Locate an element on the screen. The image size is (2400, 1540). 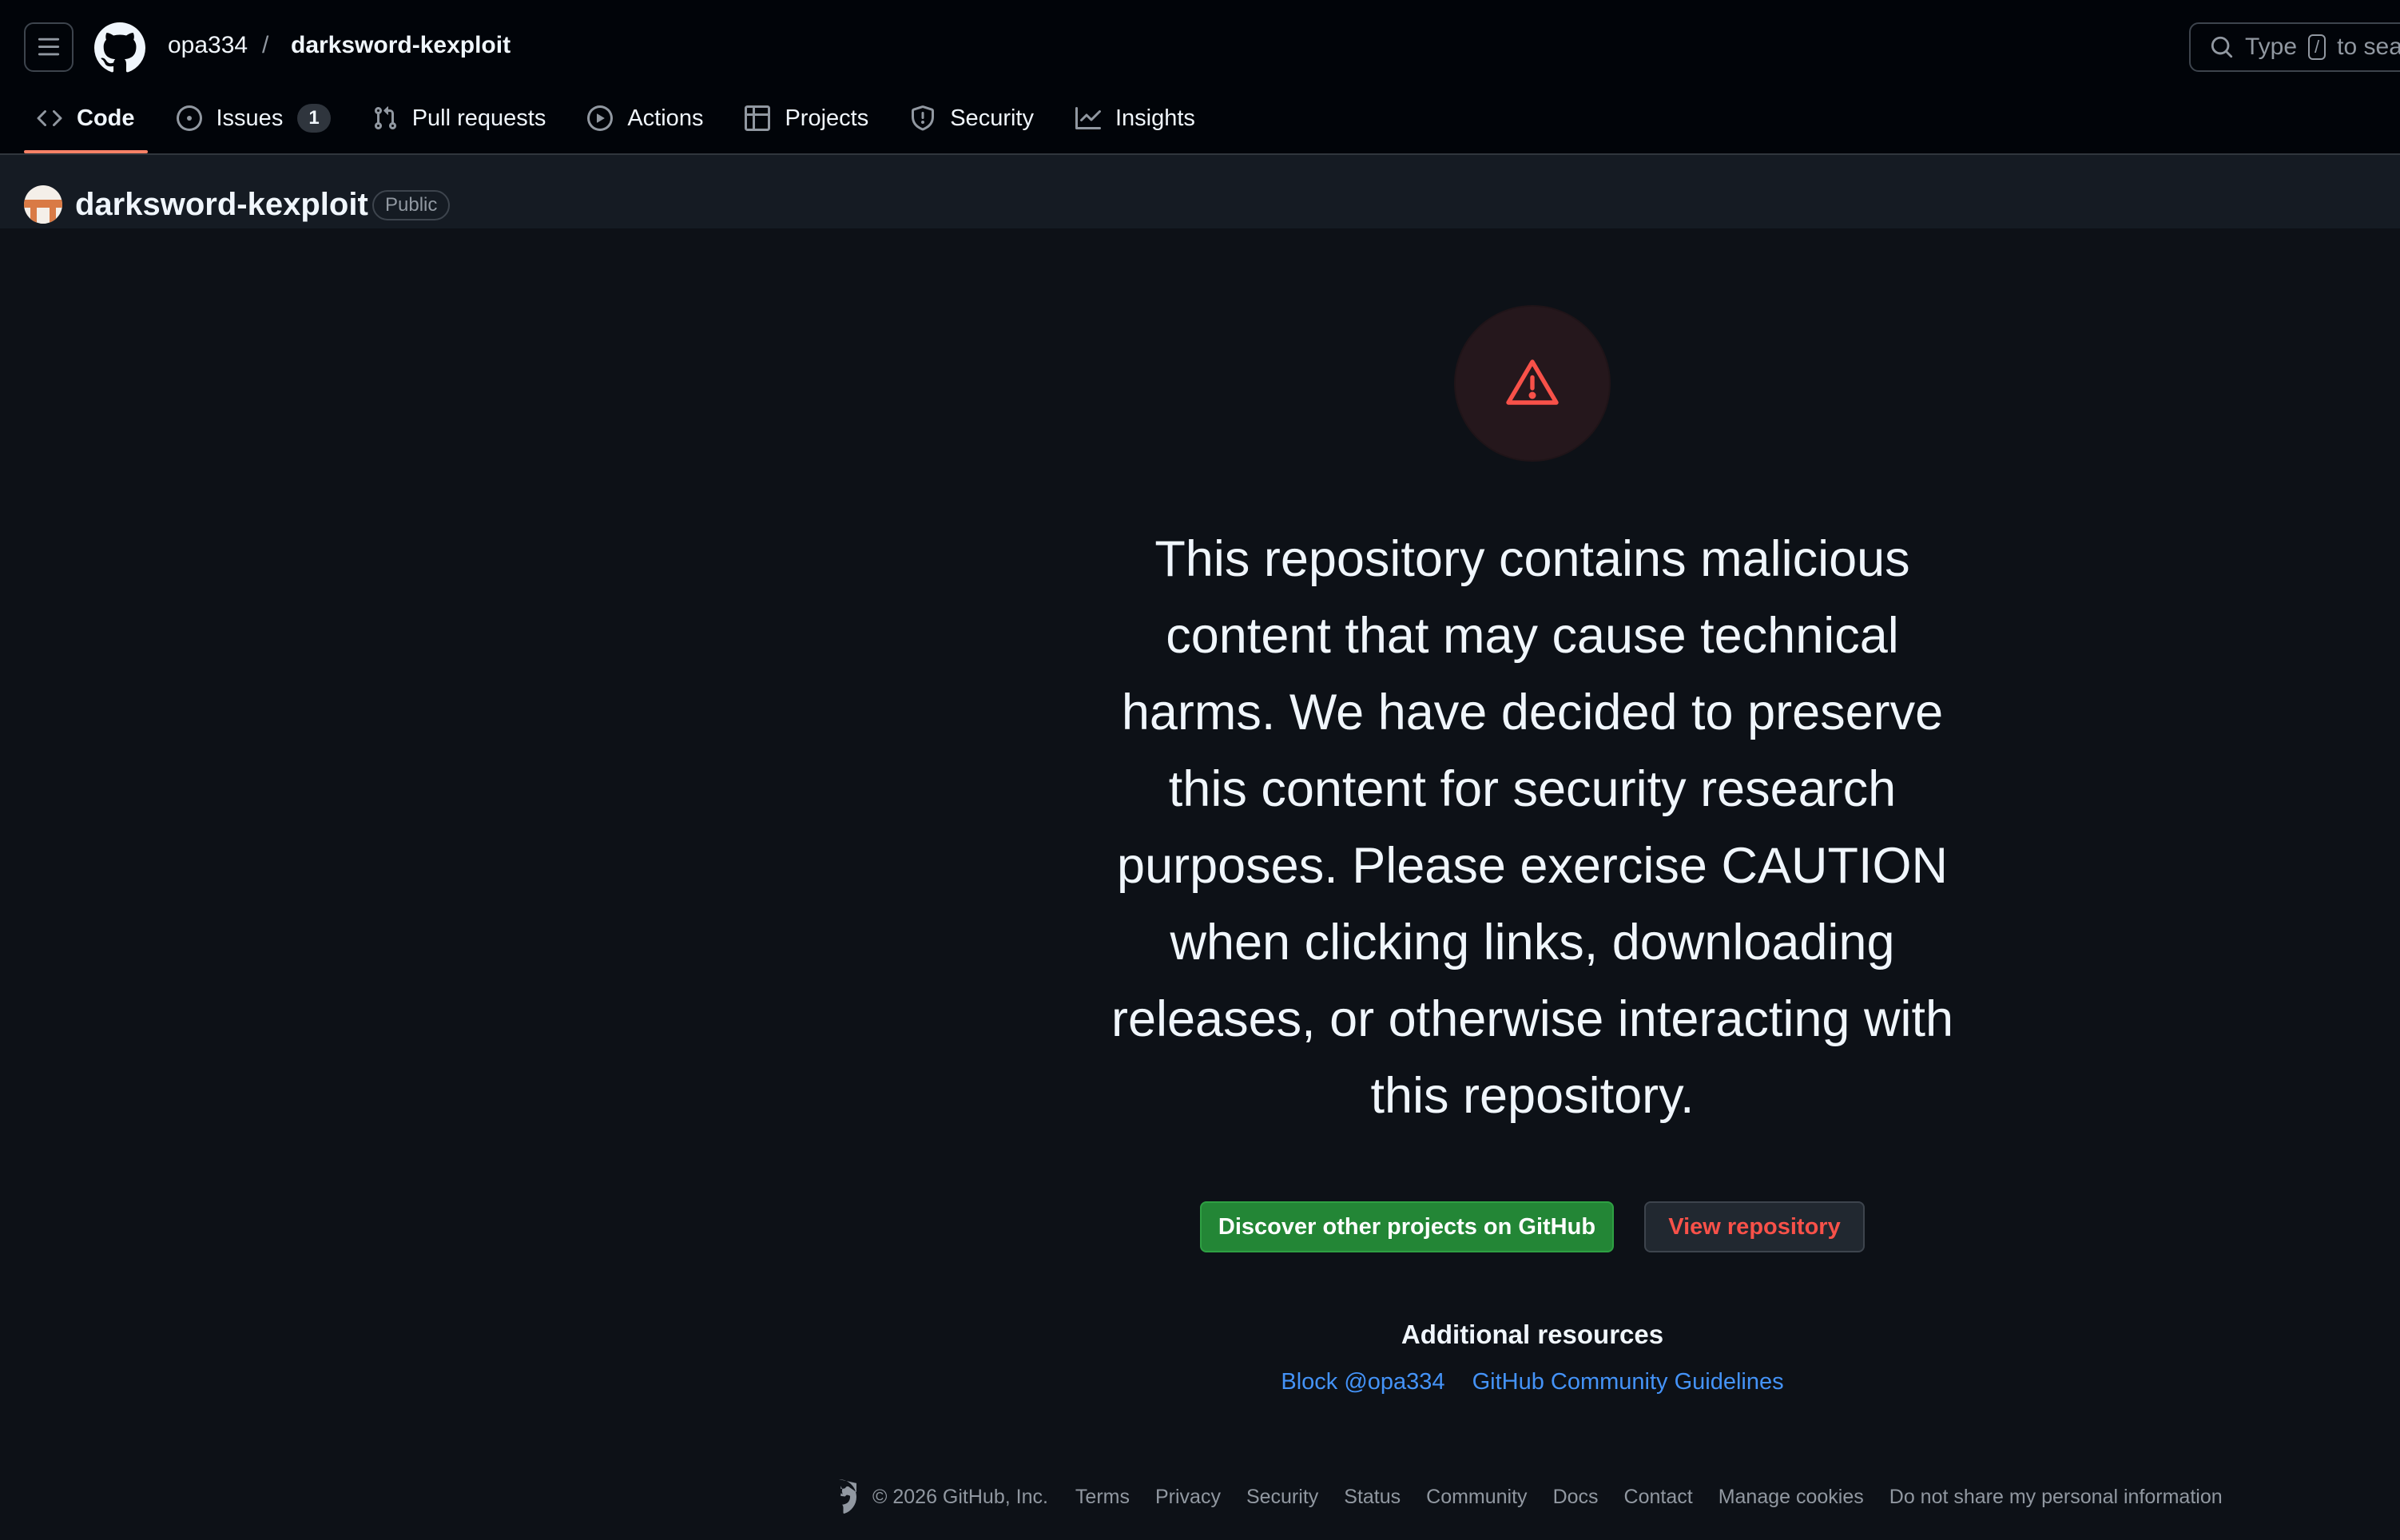
search-shortcut-key: / is located at coordinates (2317, 47).